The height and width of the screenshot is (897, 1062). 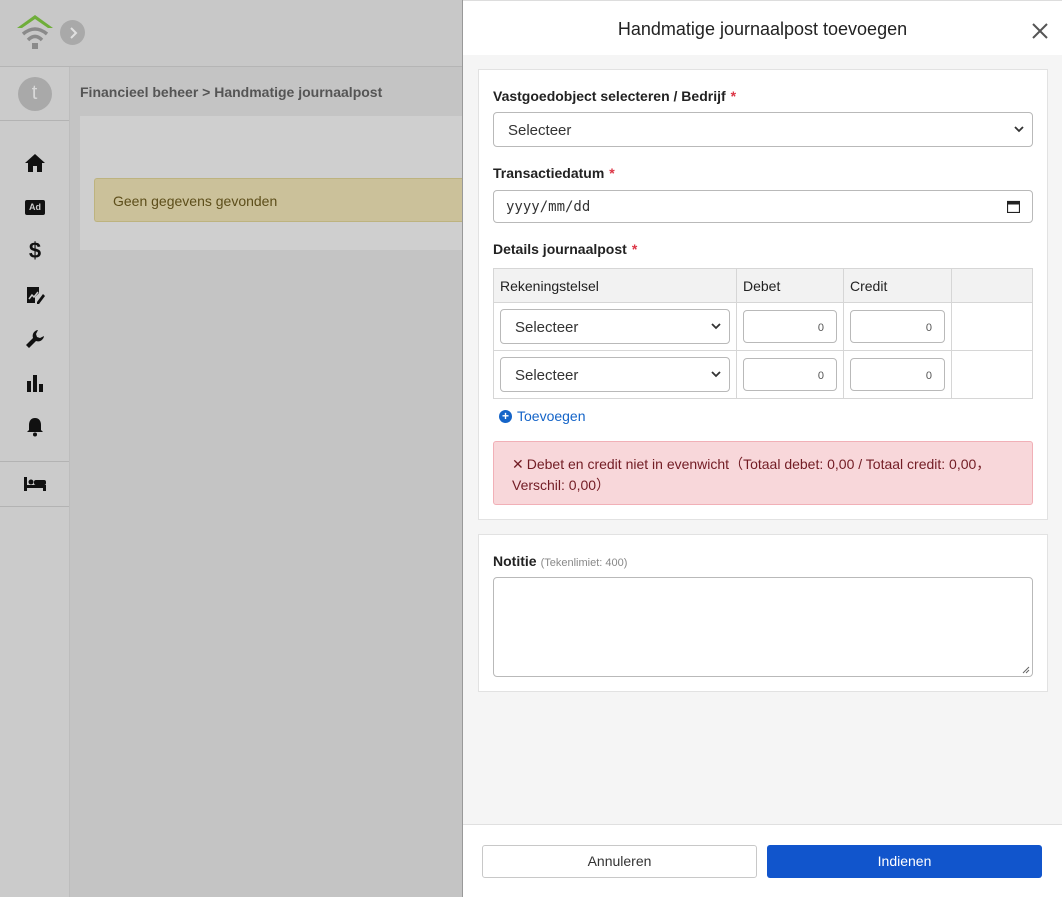 I want to click on chevron-right-icon, so click(x=73, y=32).